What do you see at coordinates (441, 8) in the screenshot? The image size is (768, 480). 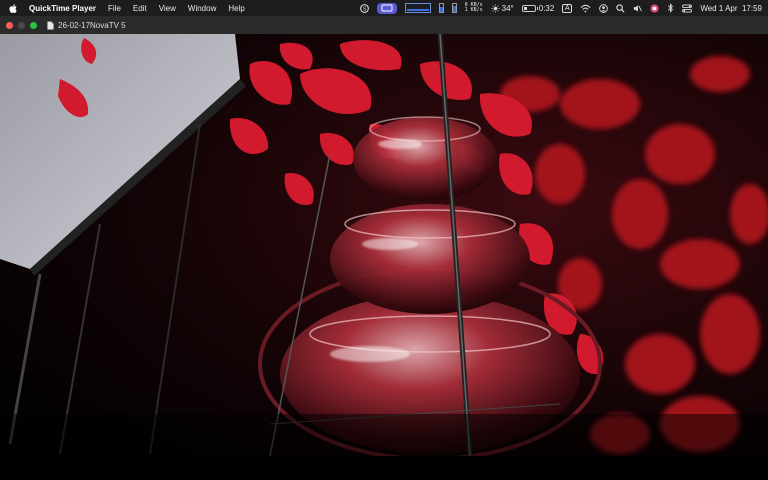 I see `memory-meter-icon` at bounding box center [441, 8].